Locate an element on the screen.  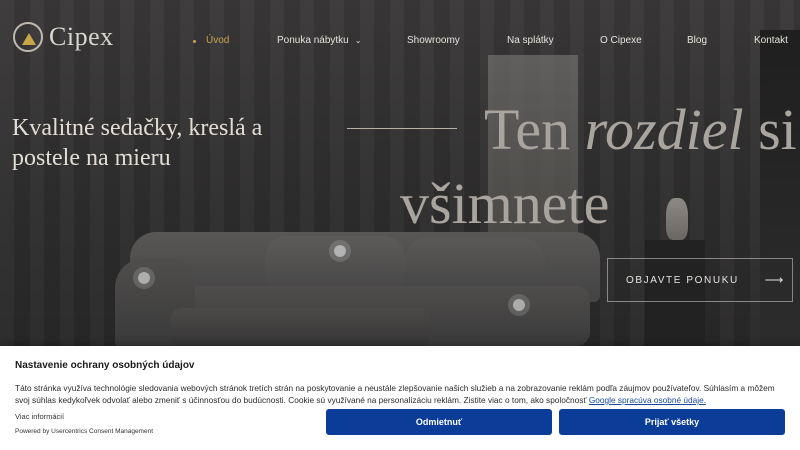
accept-all-button: Prijať všetky is located at coordinates (672, 422).